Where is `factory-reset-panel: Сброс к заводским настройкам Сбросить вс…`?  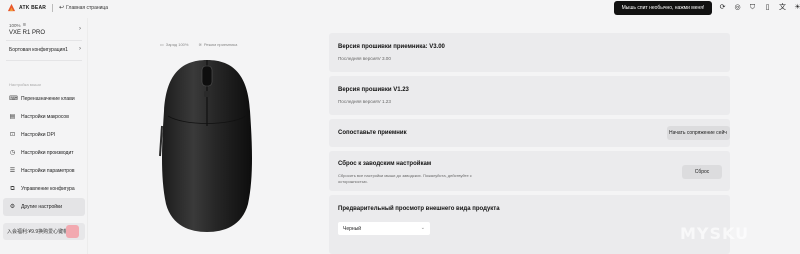 factory-reset-panel: Сброс к заводским настройкам Сбросить вс… is located at coordinates (529, 171).